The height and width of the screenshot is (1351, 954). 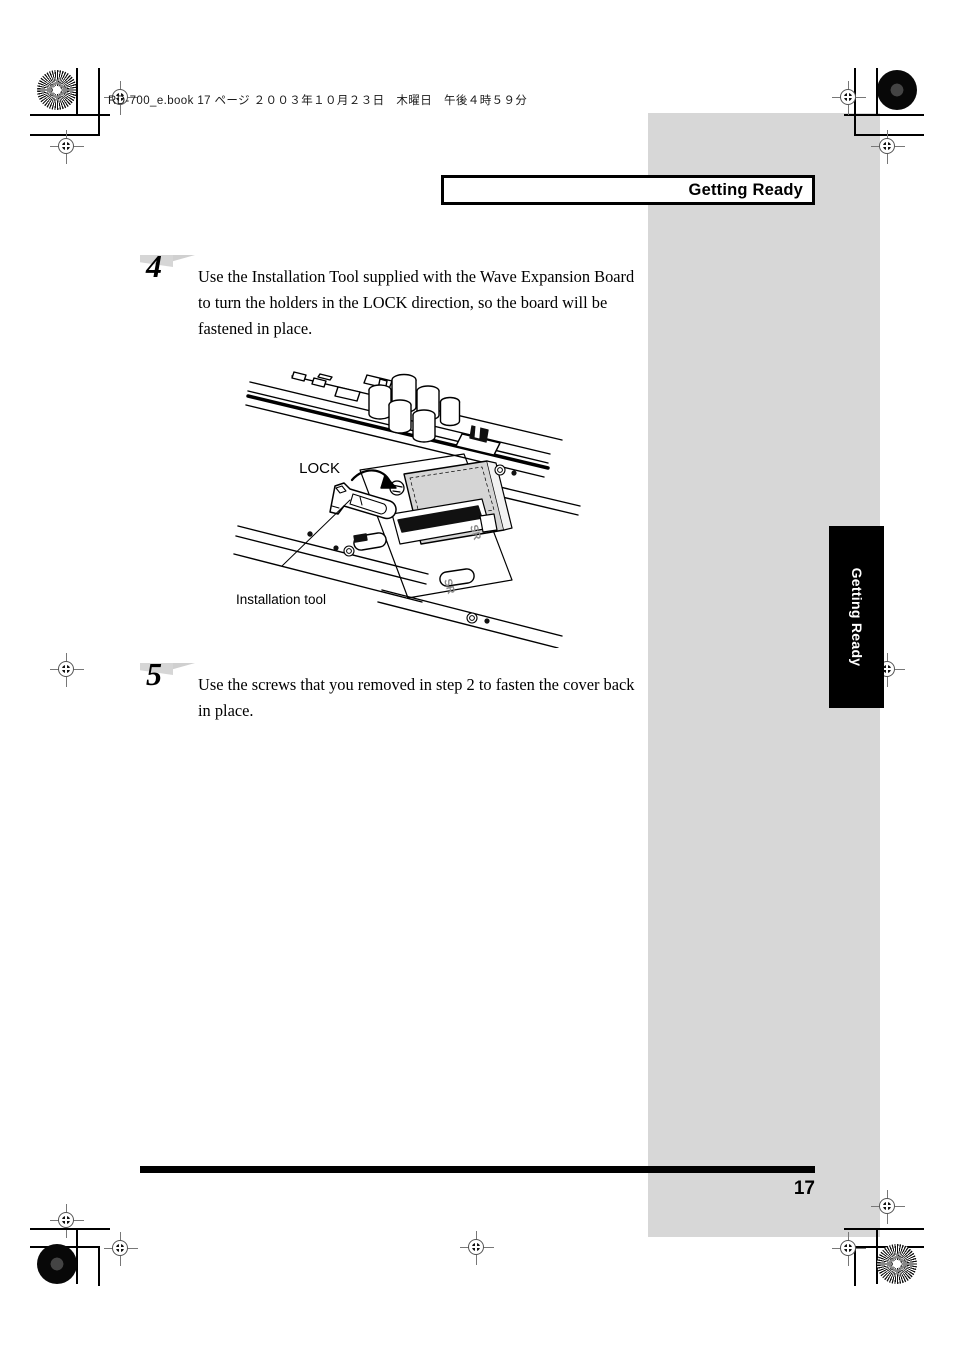 What do you see at coordinates (849, 98) in the screenshot?
I see `registration-target-top-right` at bounding box center [849, 98].